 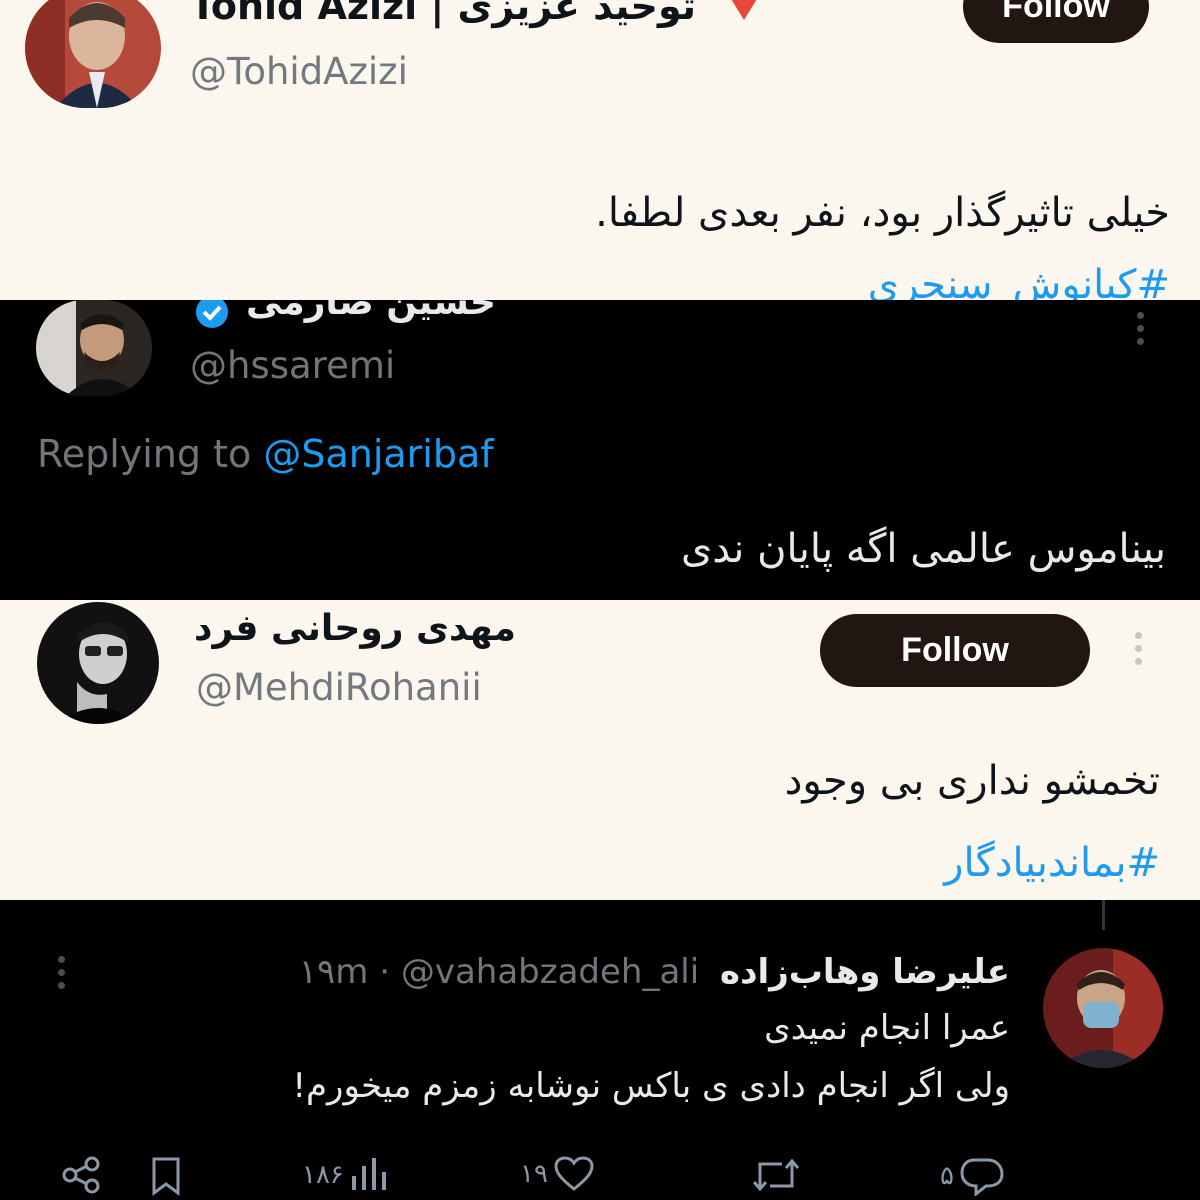 What do you see at coordinates (923, 549) in the screenshot?
I see `tweet-text: بیناموس عالمی اگه پایان ندی` at bounding box center [923, 549].